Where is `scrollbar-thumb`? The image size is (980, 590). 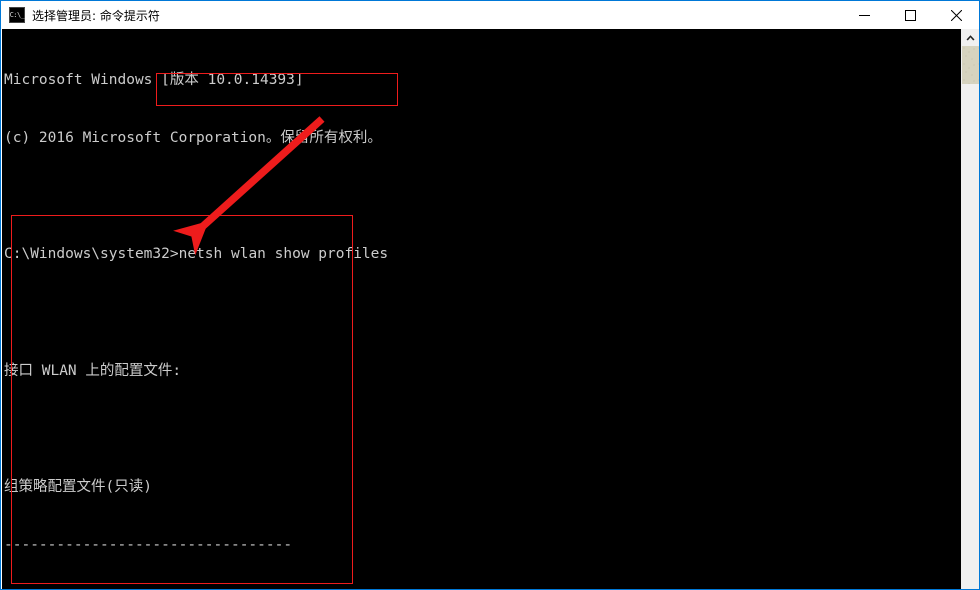 scrollbar-thumb is located at coordinates (970, 65).